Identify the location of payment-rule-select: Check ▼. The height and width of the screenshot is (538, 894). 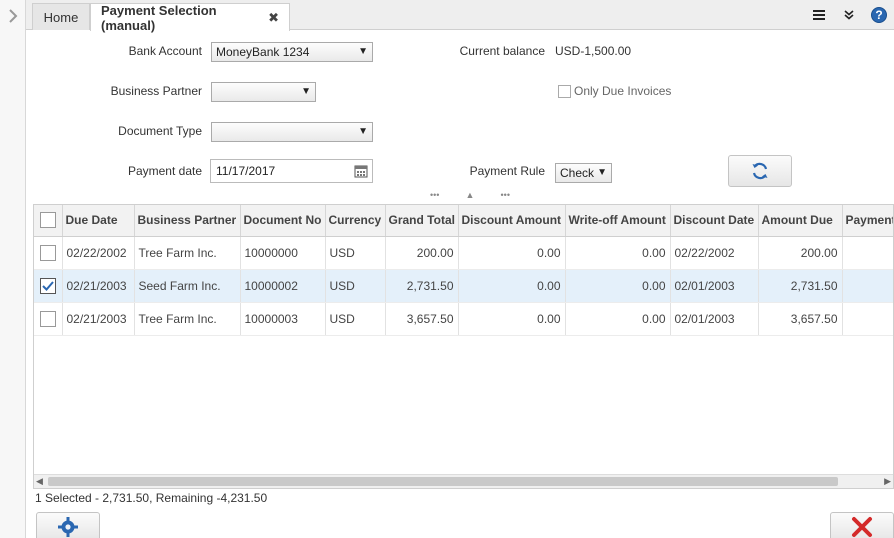
(583, 173).